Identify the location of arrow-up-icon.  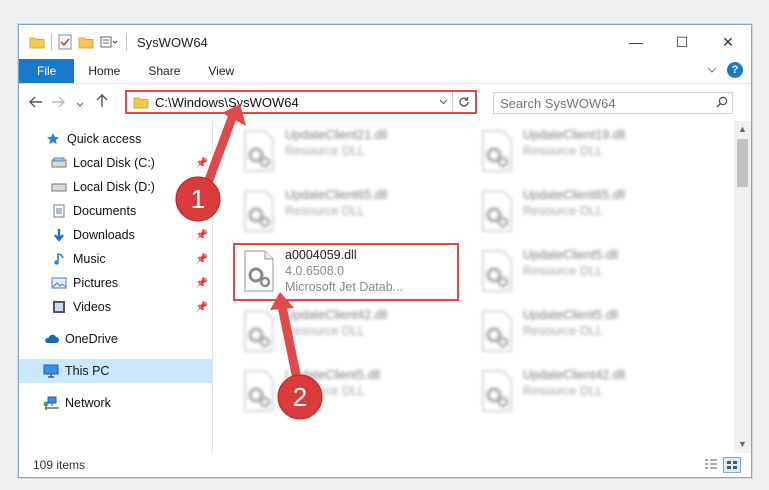
(102, 100).